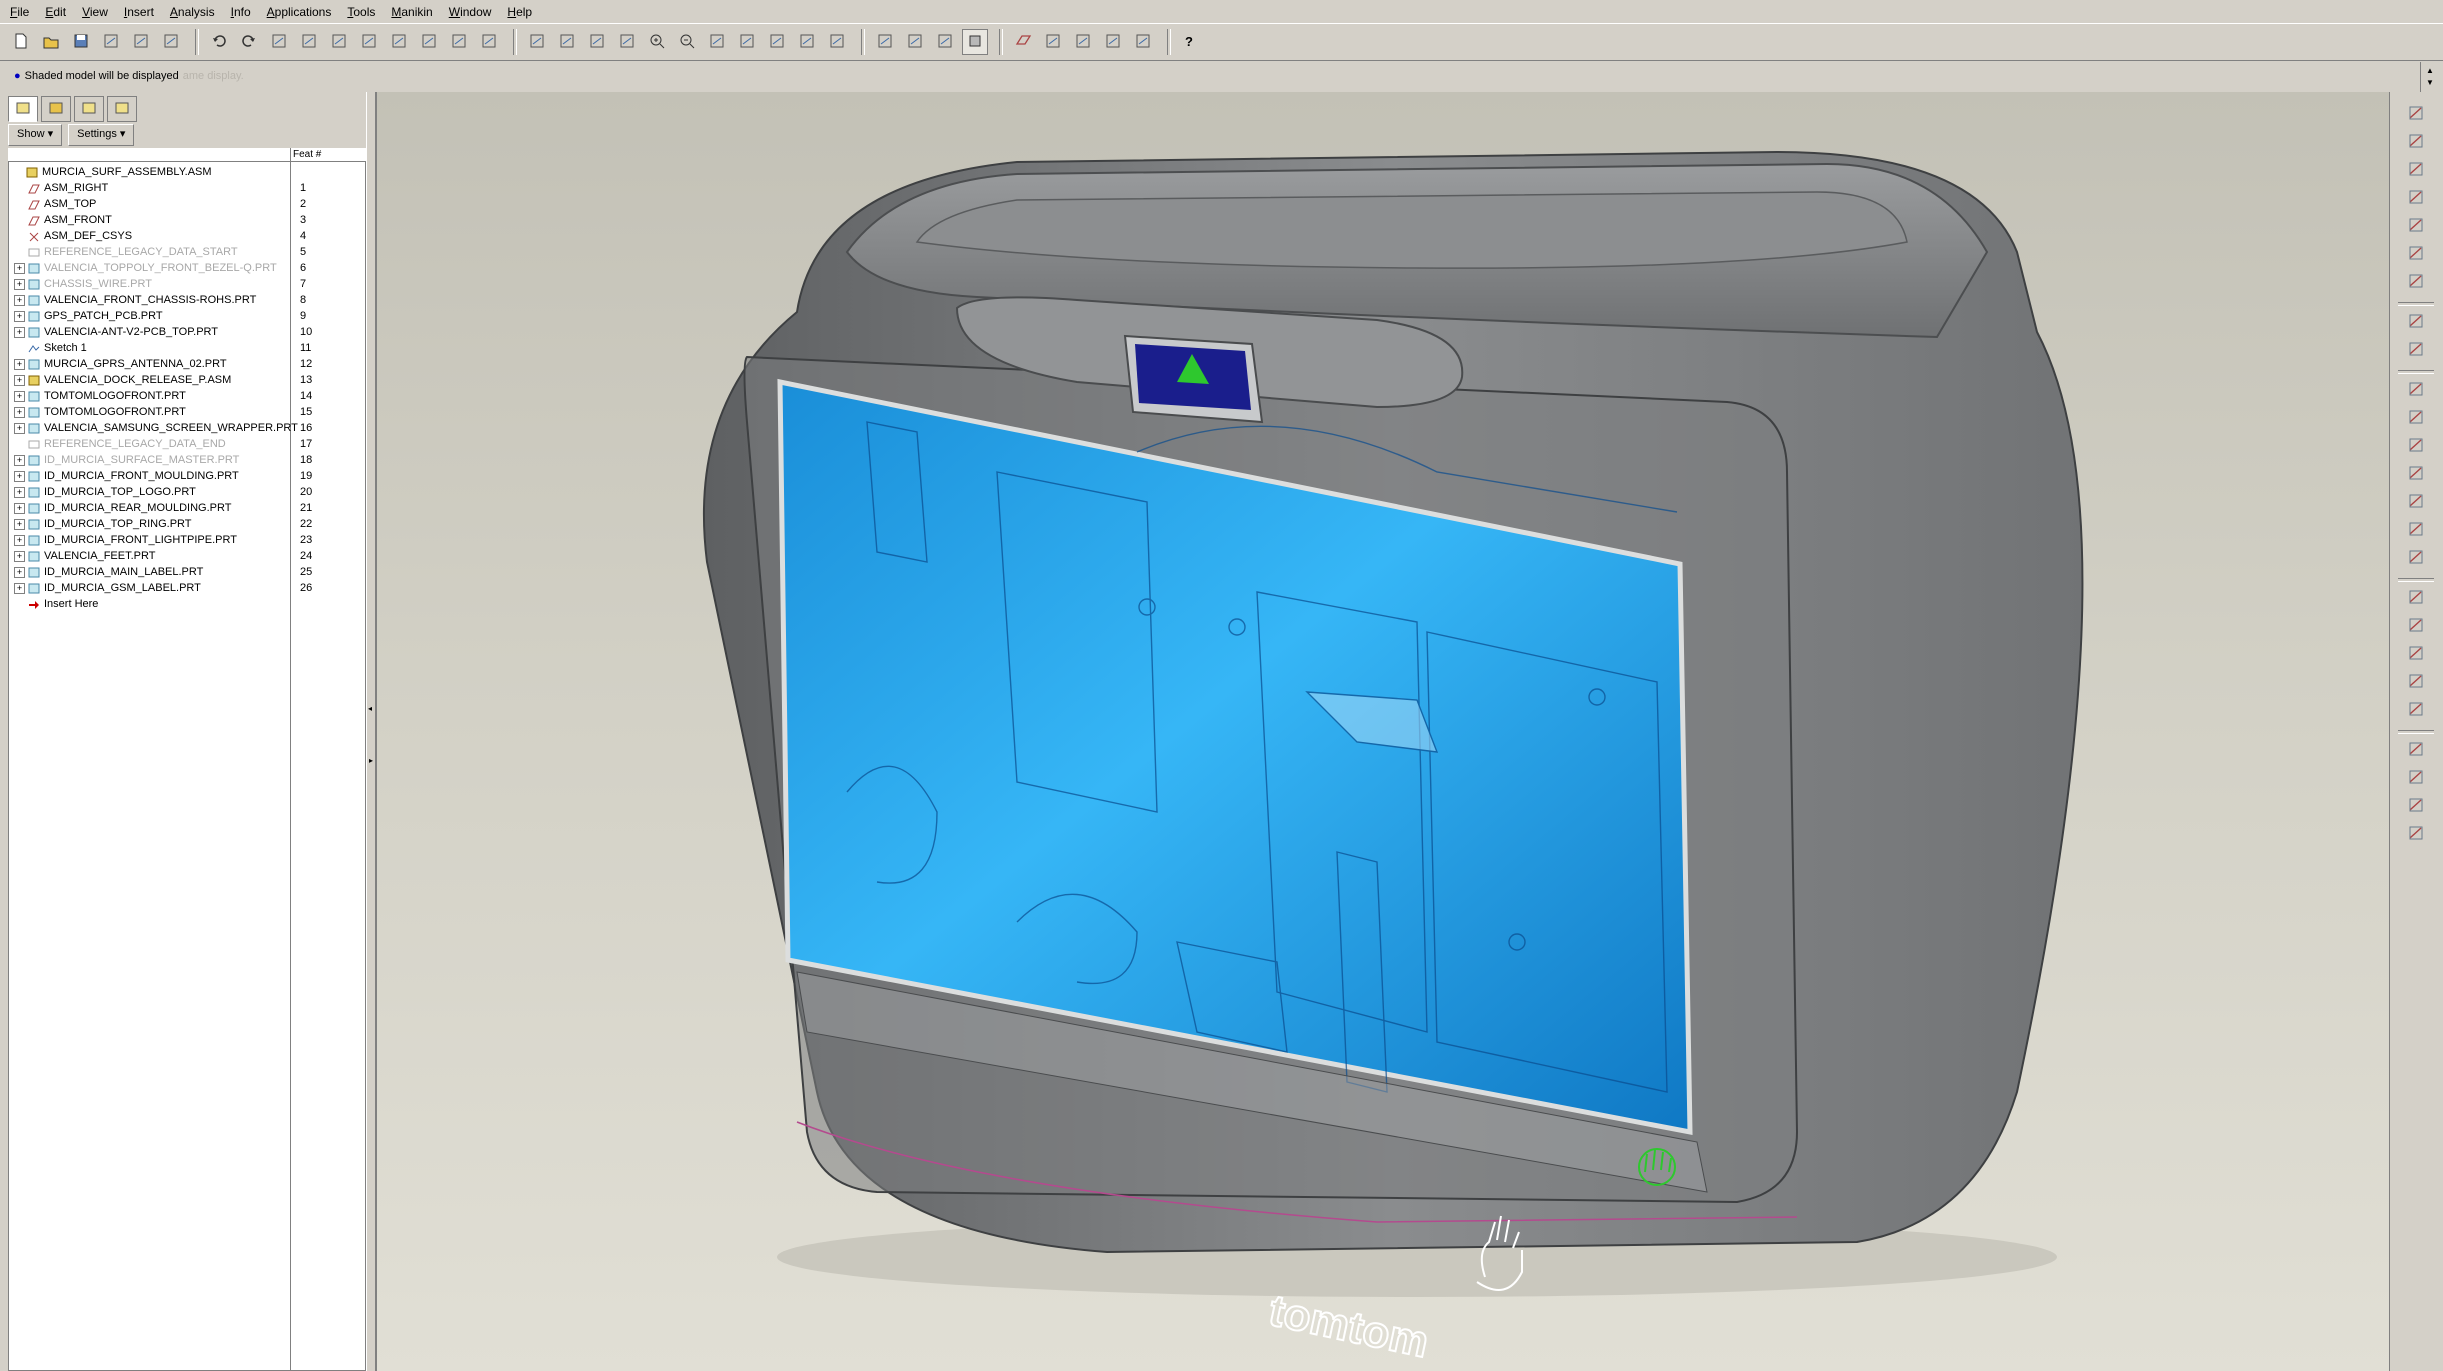  Describe the element at coordinates (249, 42) in the screenshot. I see `redo-button` at that location.